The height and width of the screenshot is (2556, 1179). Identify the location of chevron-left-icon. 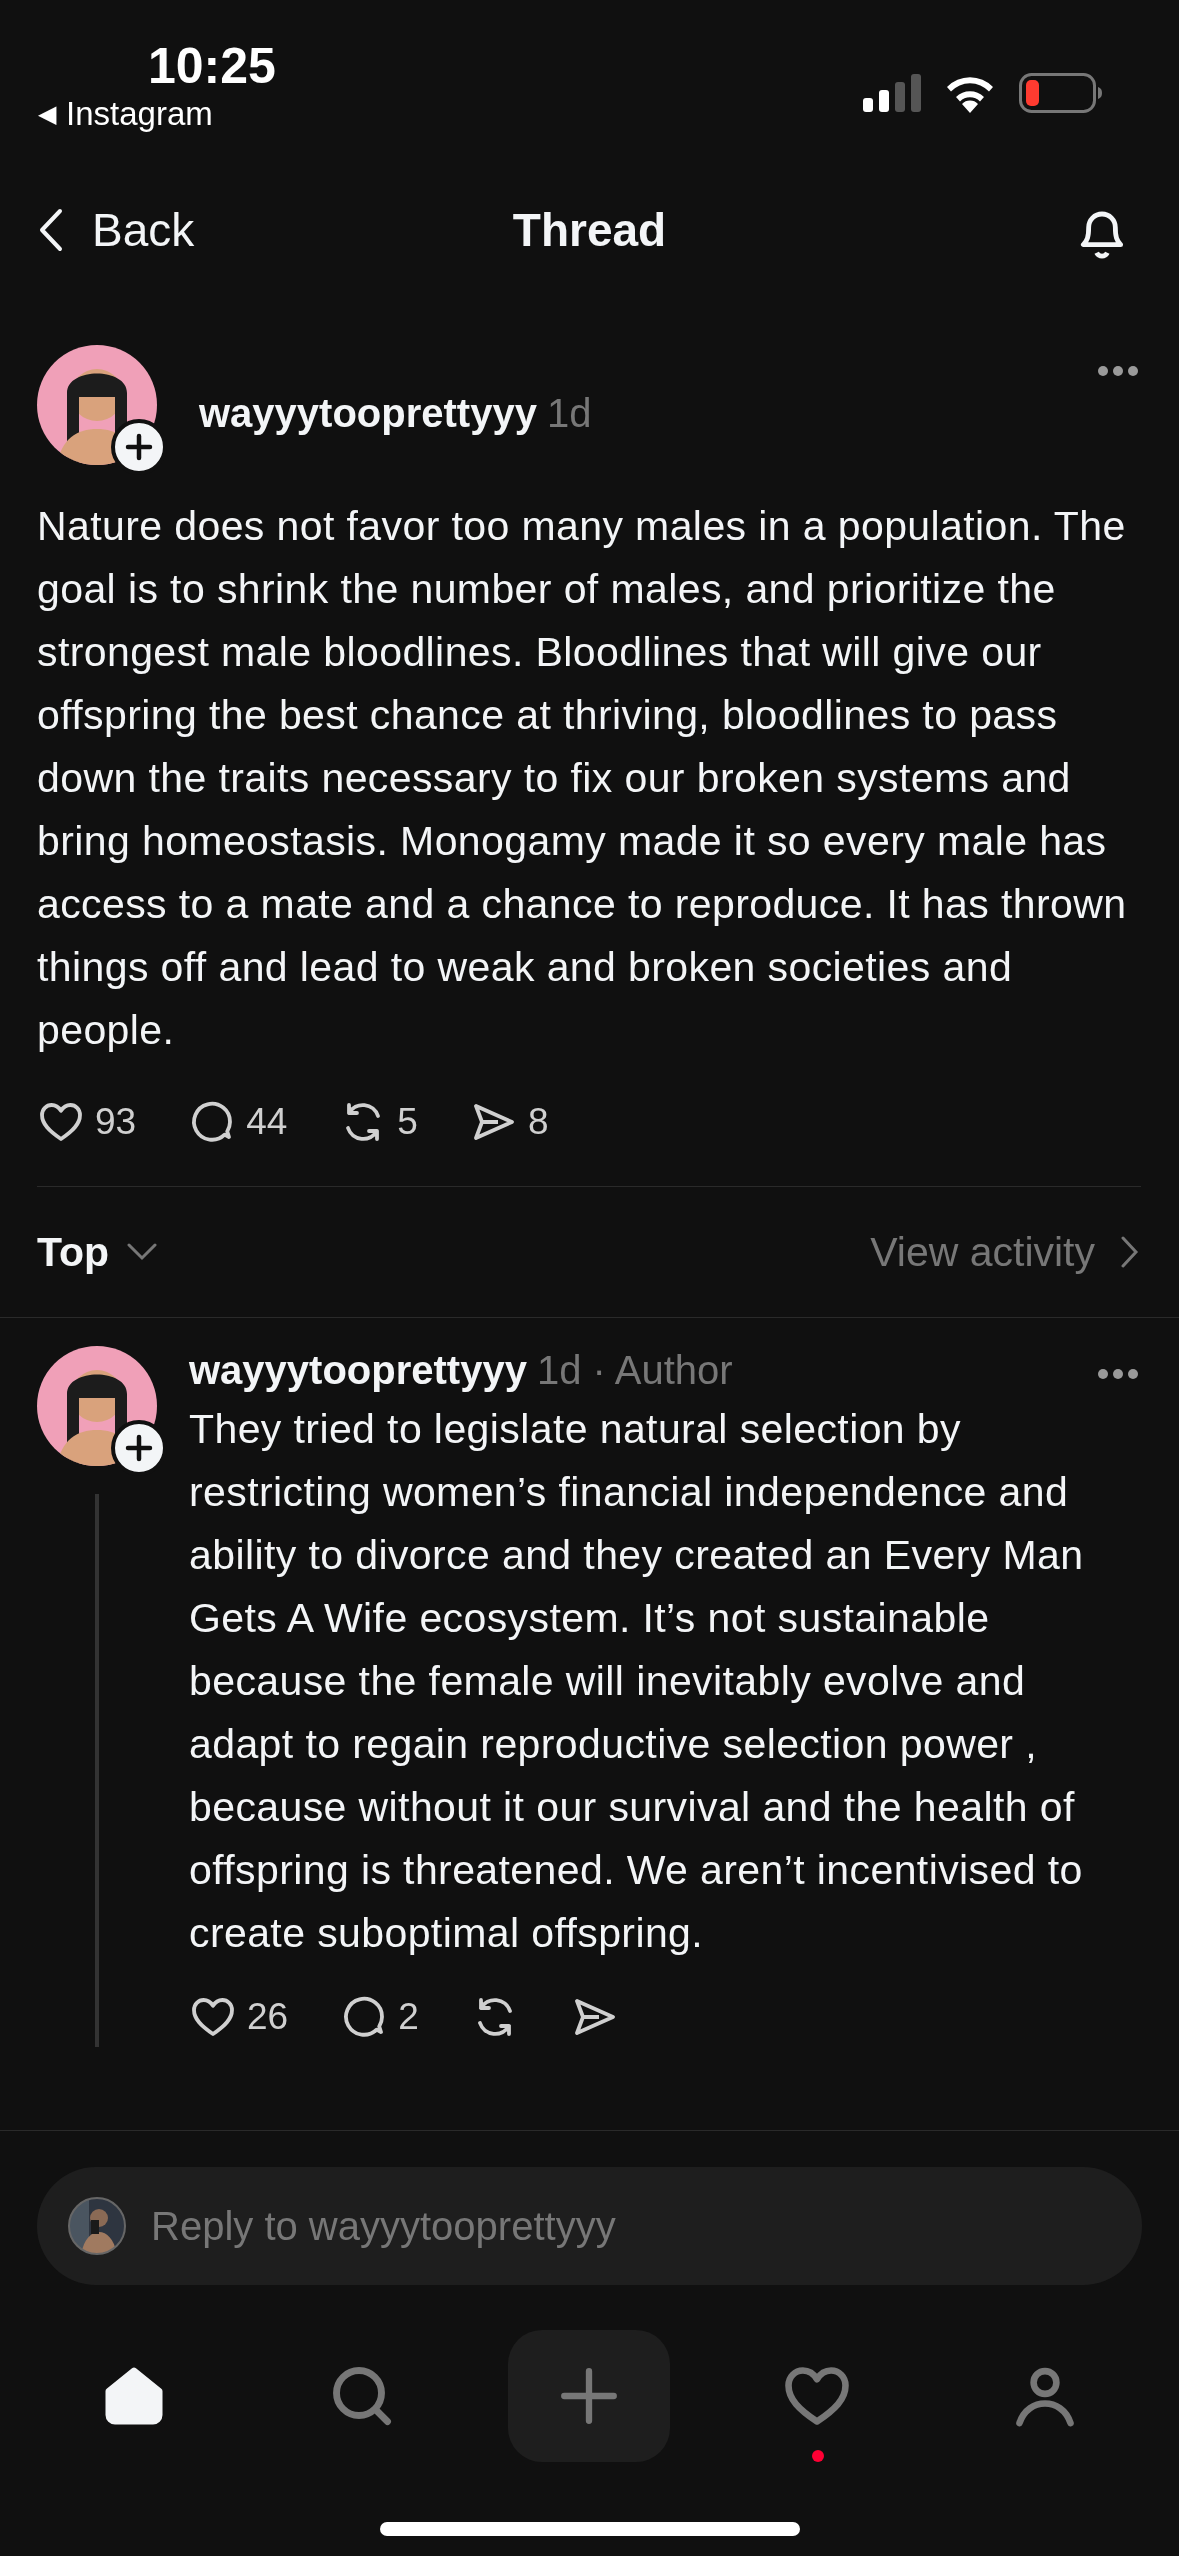
(51, 230).